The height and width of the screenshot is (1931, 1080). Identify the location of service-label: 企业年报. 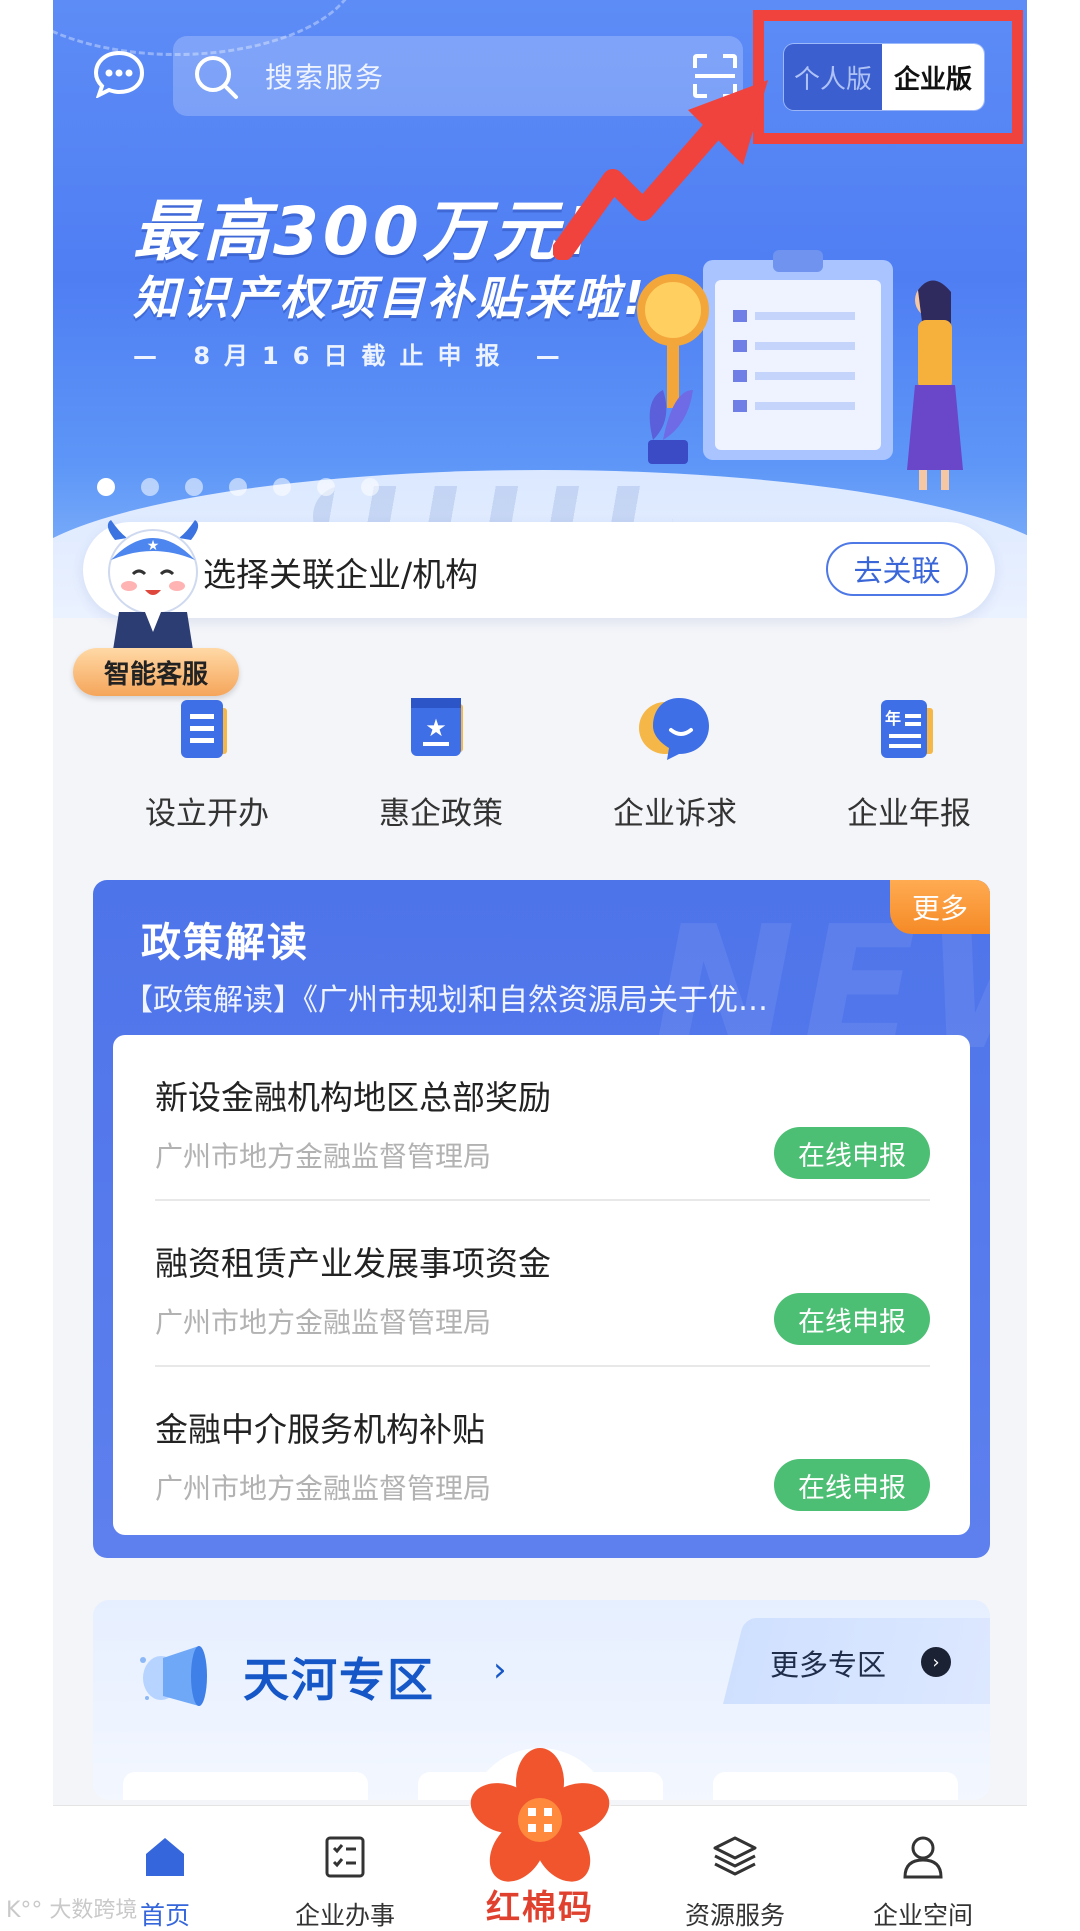
(909, 814).